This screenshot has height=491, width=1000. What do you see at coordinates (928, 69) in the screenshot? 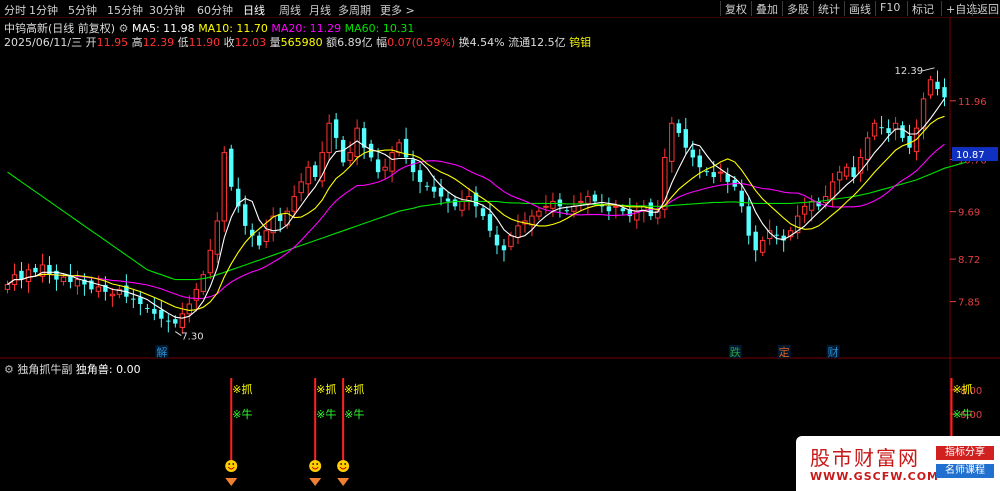
I see `max-price-pointer` at bounding box center [928, 69].